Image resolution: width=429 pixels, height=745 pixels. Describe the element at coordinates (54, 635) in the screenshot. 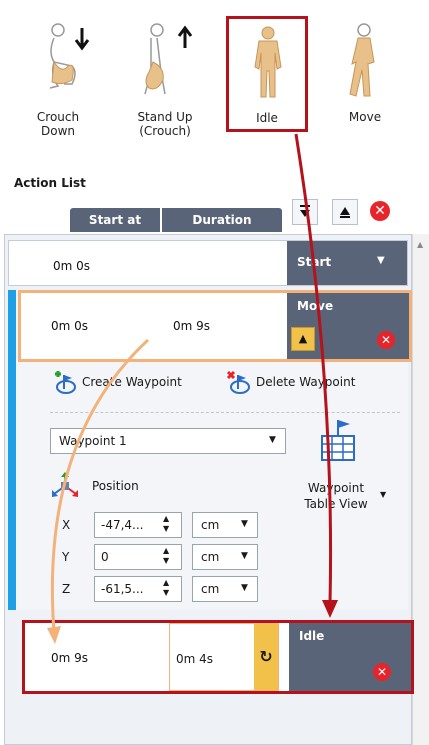

I see `orange-arrowhead` at that location.